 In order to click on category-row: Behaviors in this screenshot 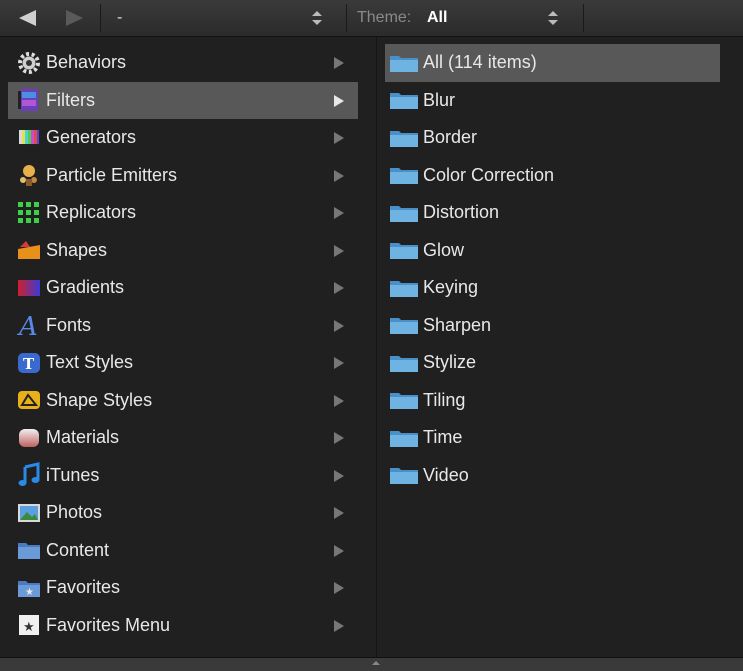, I will do `click(183, 63)`.